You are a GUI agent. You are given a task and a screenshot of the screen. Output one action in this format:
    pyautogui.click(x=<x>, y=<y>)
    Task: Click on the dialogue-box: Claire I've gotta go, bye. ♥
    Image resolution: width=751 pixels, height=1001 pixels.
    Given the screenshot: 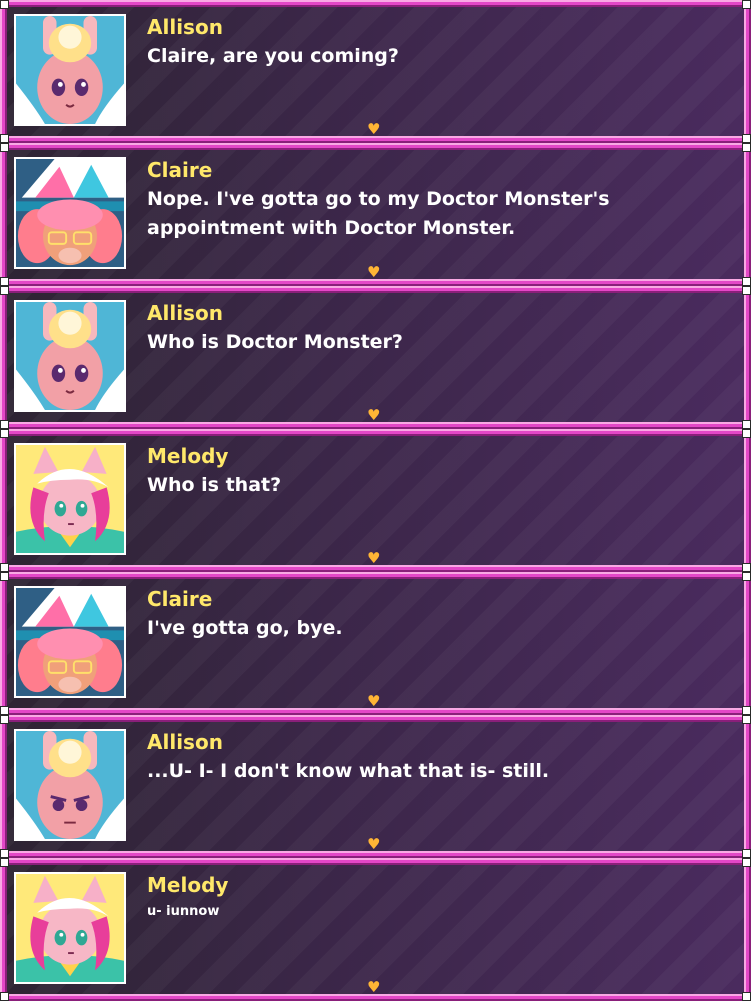 What is the action you would take?
    pyautogui.click(x=375, y=643)
    